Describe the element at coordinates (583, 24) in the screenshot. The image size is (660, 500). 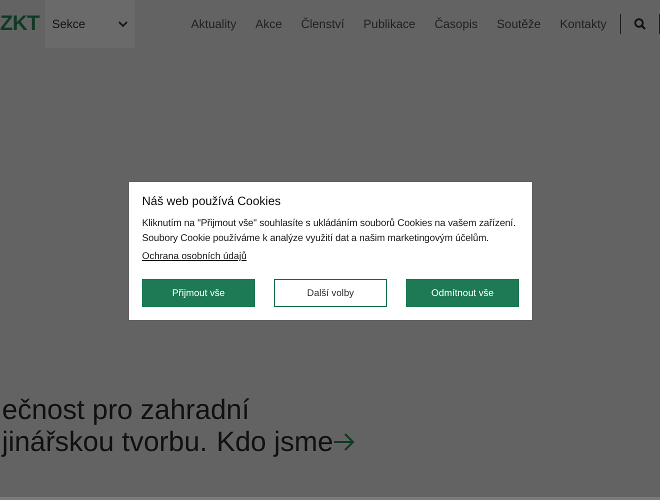
I see `nav-link: Kontakty` at that location.